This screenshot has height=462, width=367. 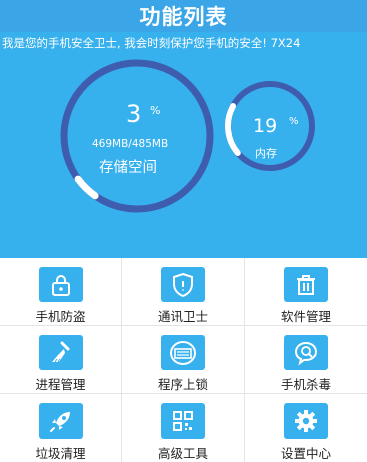 What do you see at coordinates (305, 384) in the screenshot?
I see `function-label: 手机杀毒` at bounding box center [305, 384].